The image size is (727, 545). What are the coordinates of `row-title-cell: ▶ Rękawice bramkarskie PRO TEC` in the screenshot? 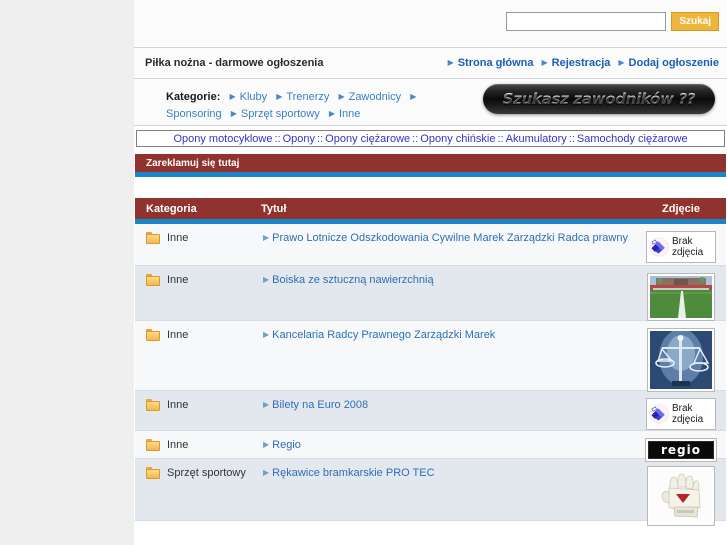 It's located at (447, 472).